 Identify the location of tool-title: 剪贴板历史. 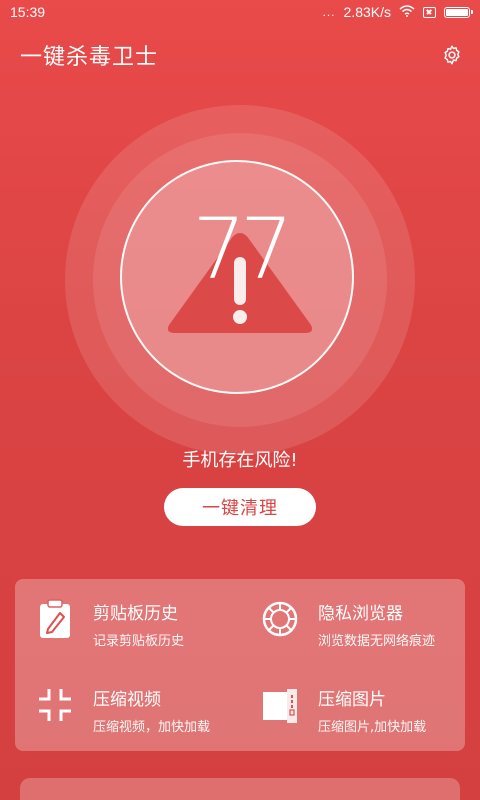
(135, 614).